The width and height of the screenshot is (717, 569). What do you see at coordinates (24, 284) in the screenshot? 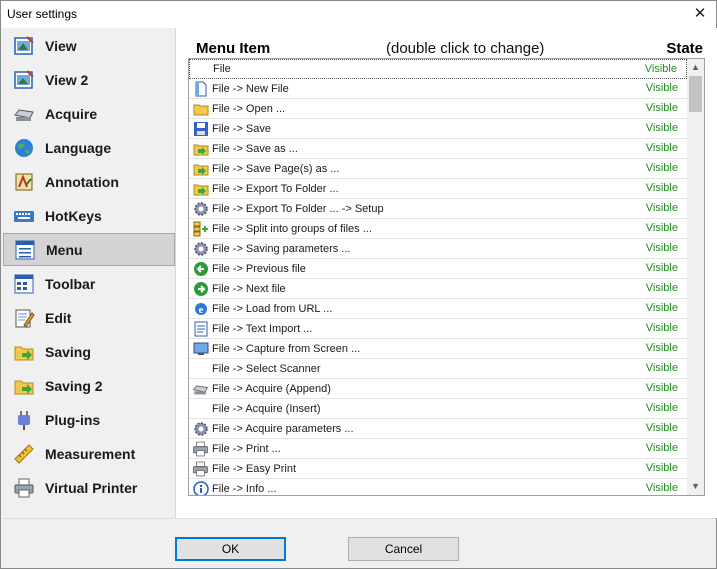
I see `toolbar-icon` at bounding box center [24, 284].